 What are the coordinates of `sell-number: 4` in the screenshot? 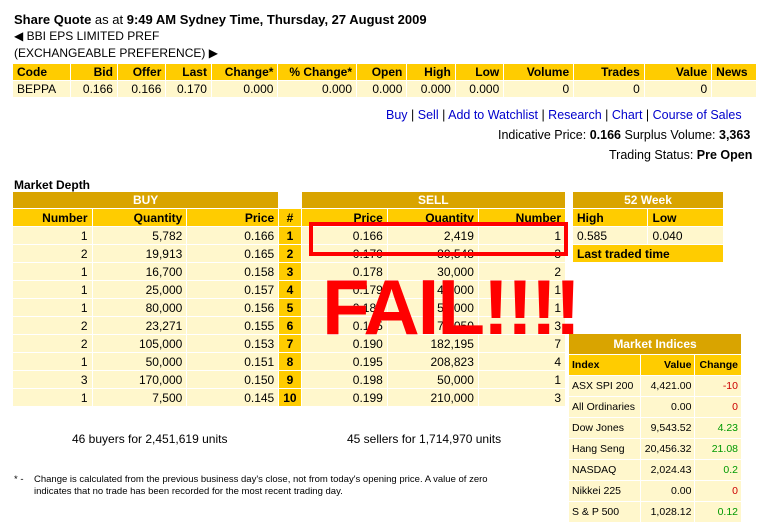 It's located at (557, 361).